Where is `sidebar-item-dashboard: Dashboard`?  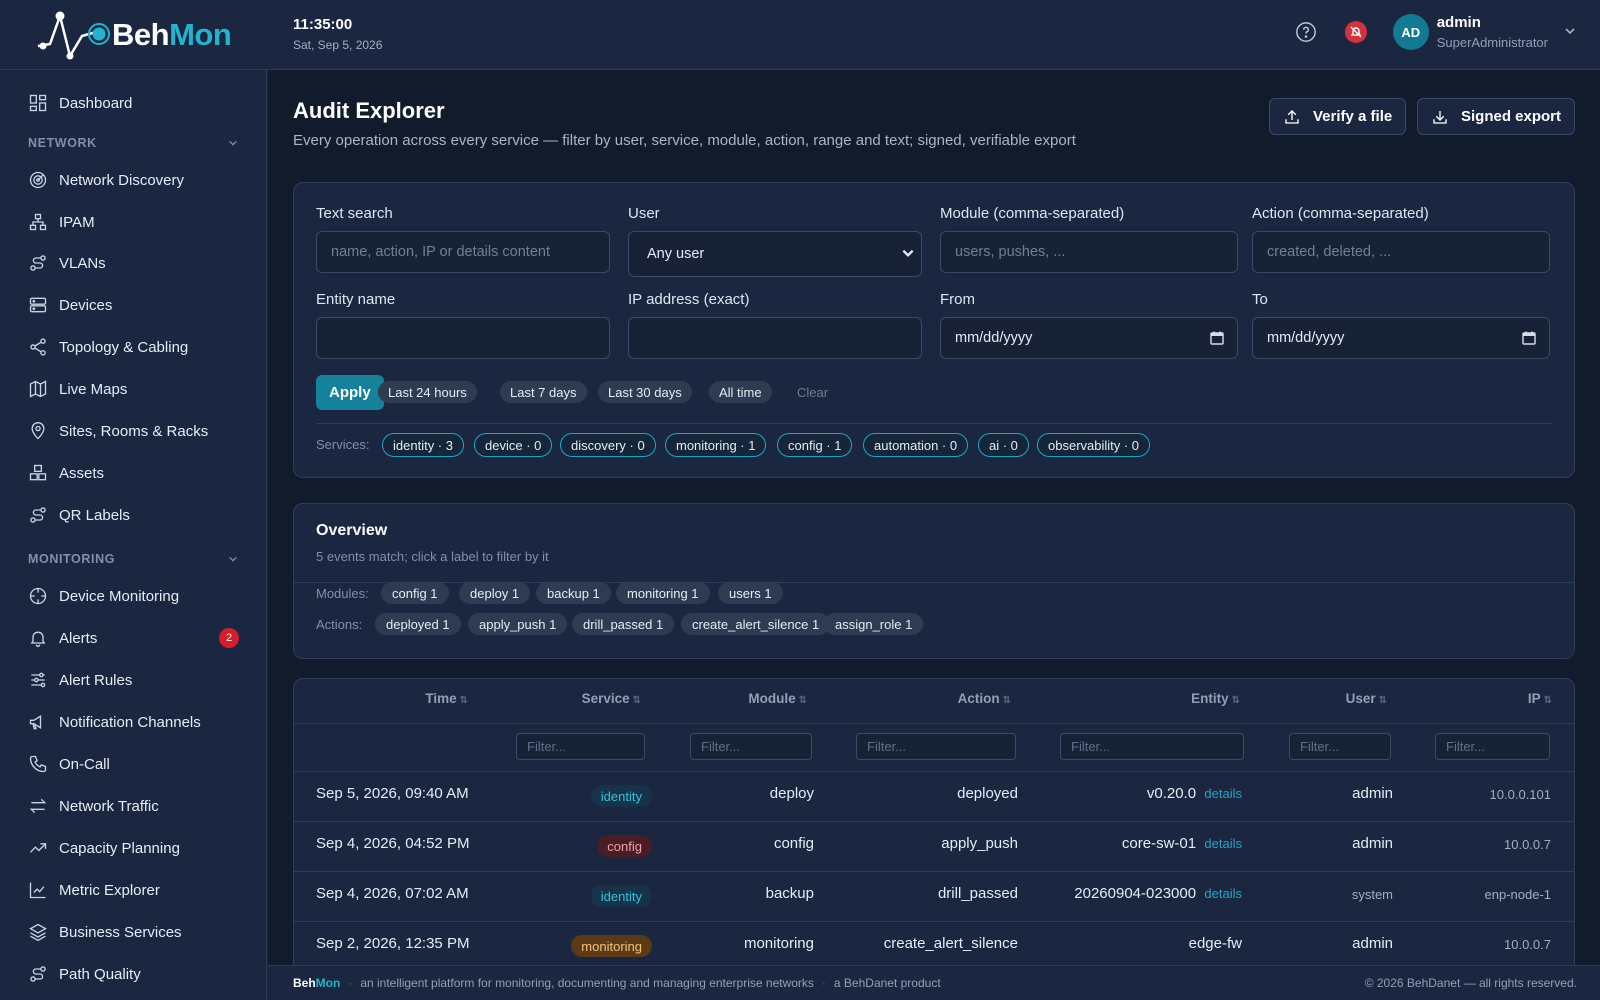 sidebar-item-dashboard: Dashboard is located at coordinates (133, 103).